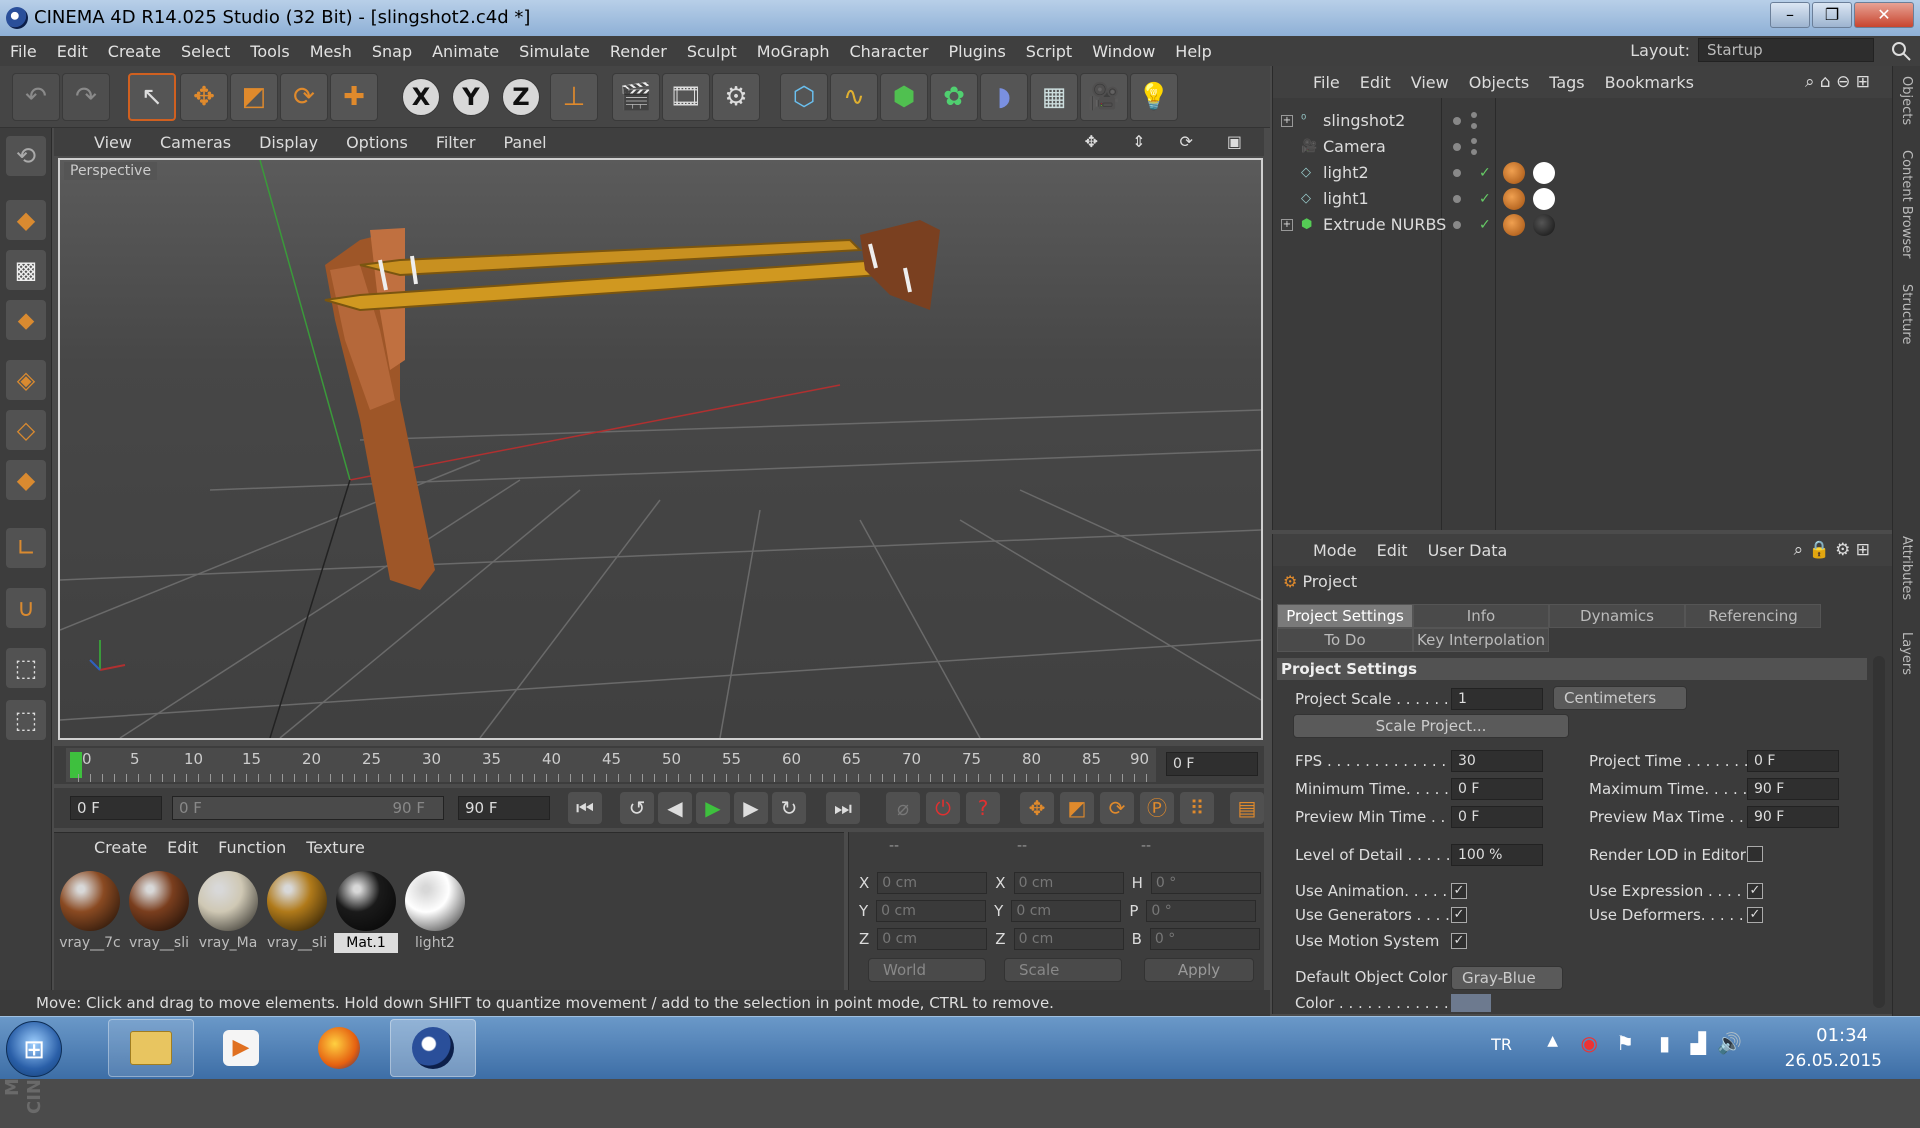  Describe the element at coordinates (254, 97) in the screenshot. I see `scale-tool-icon: ◩` at that location.